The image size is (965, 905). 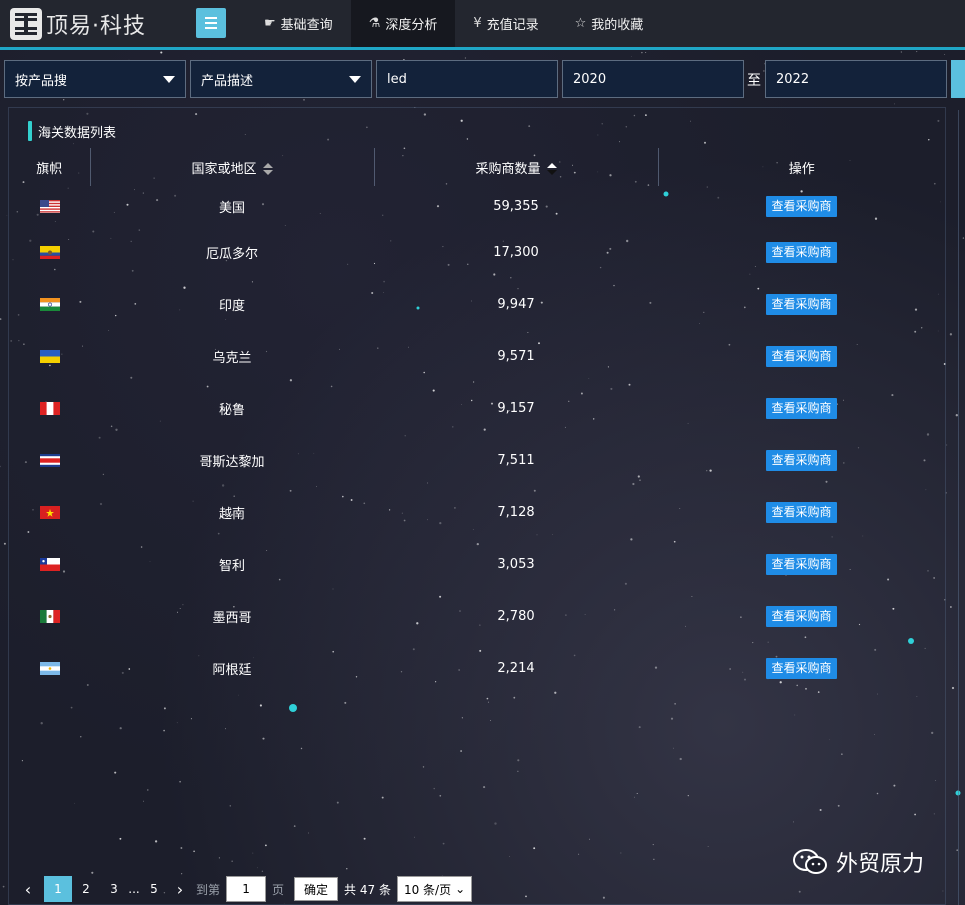 I want to click on top-header: 顶易·科技 ☛ 基础查询 ⚗ 深度分析 ¥ 充值记录 ☆ 我的收藏, so click(x=482, y=23).